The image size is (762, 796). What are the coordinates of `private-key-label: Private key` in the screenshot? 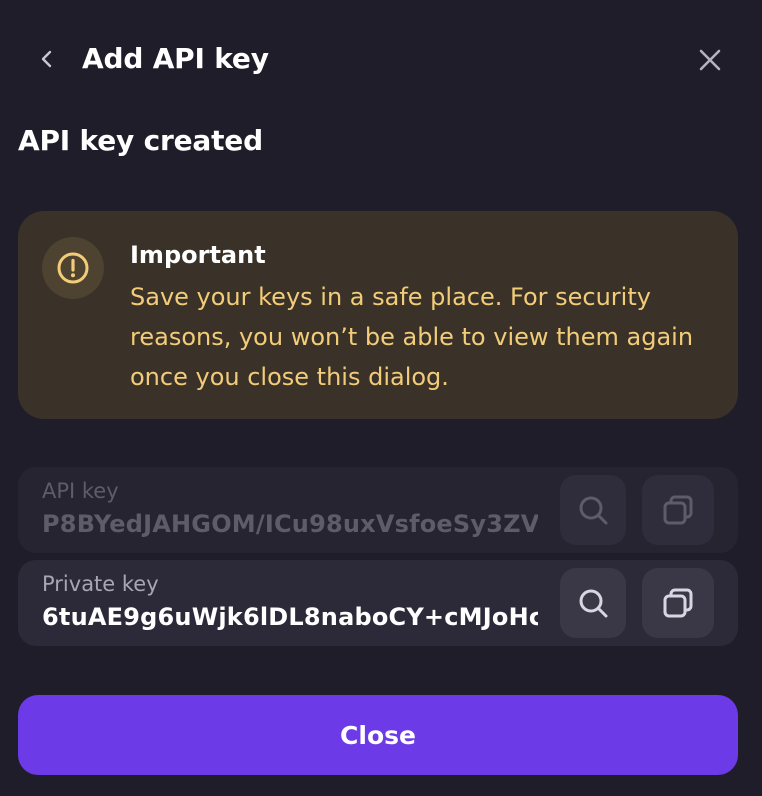 It's located at (100, 584).